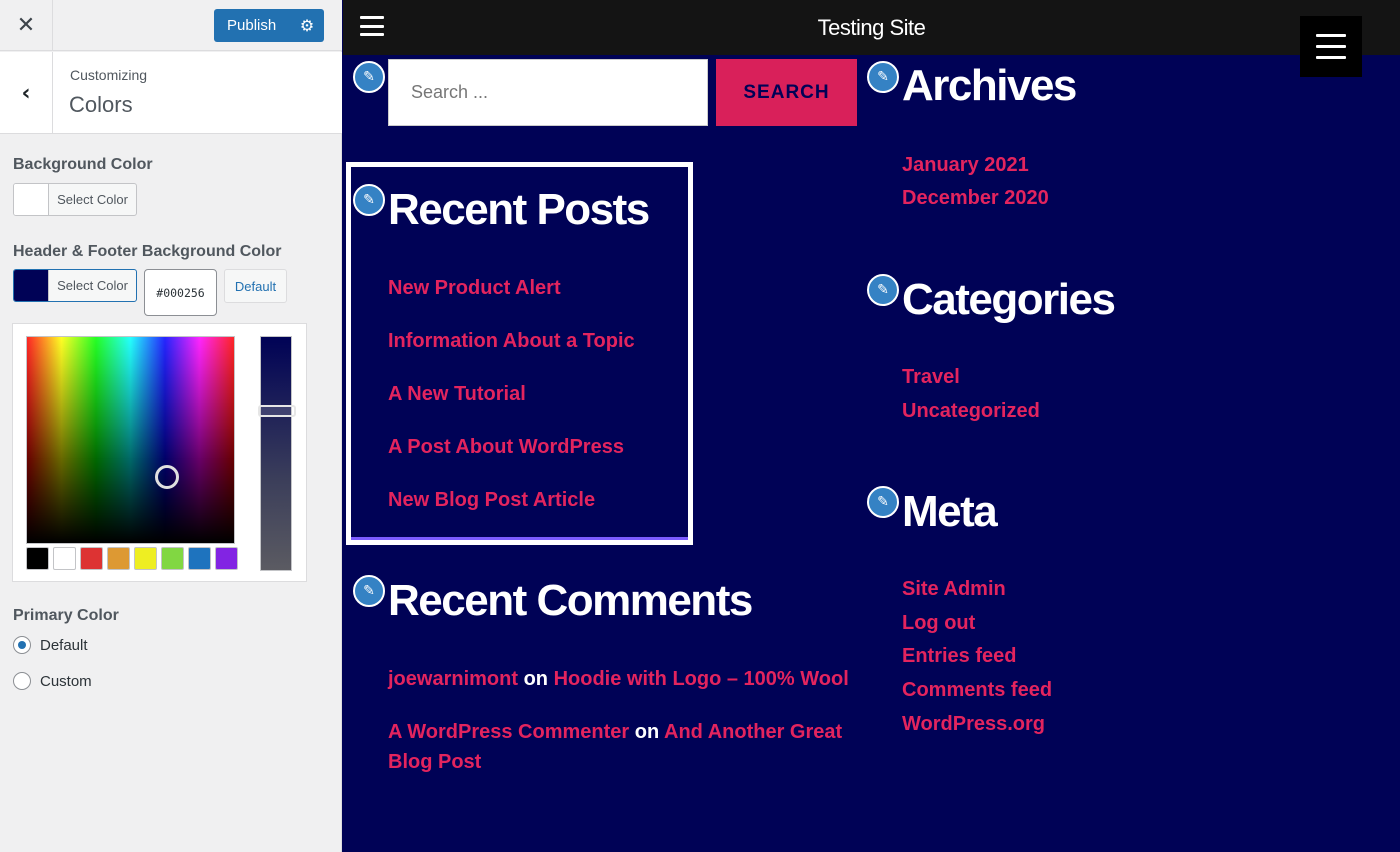 This screenshot has width=1400, height=852. What do you see at coordinates (474, 288) in the screenshot?
I see `recent-post-link: New Product Alert` at bounding box center [474, 288].